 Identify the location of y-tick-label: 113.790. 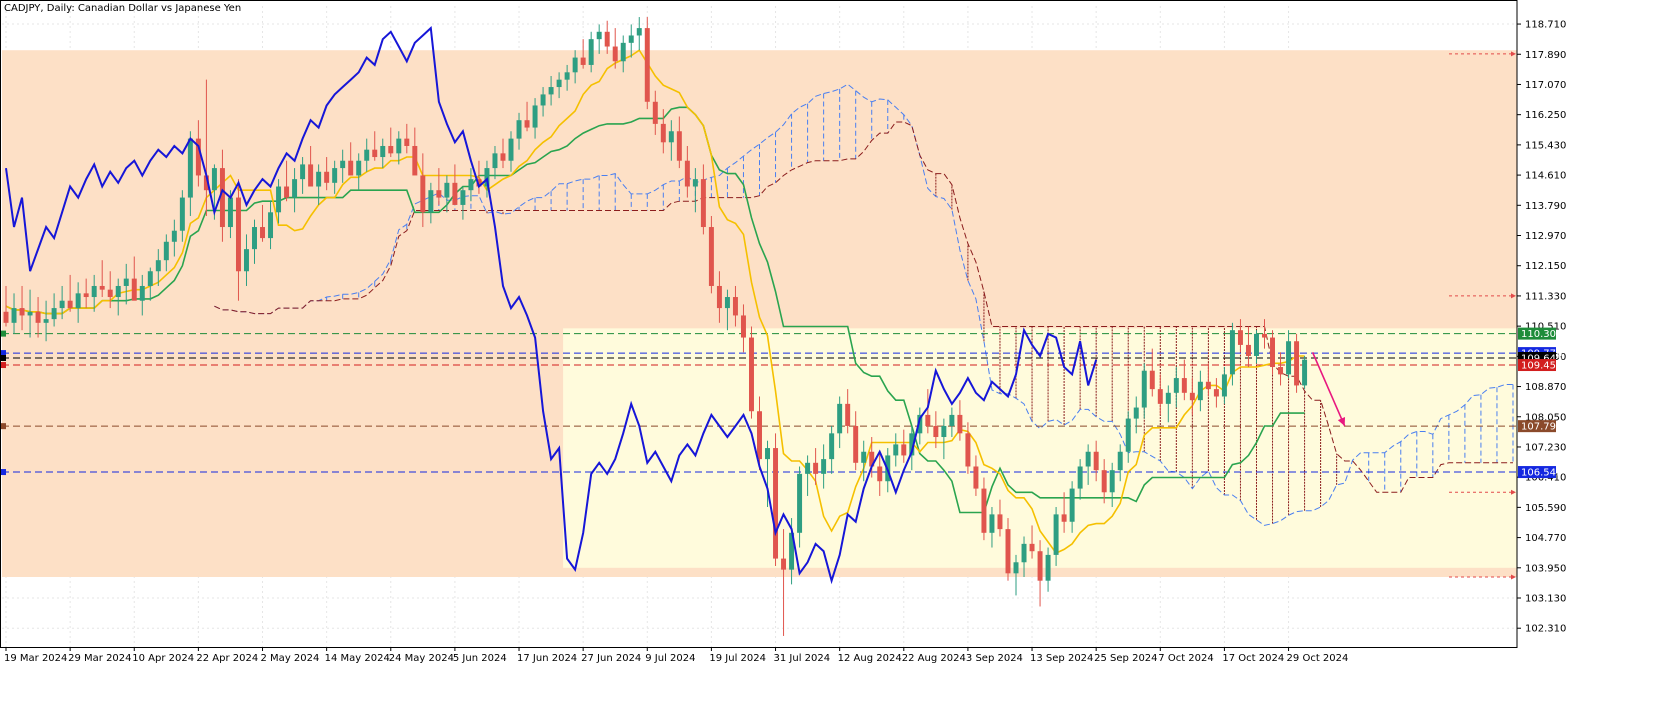
(1545, 206).